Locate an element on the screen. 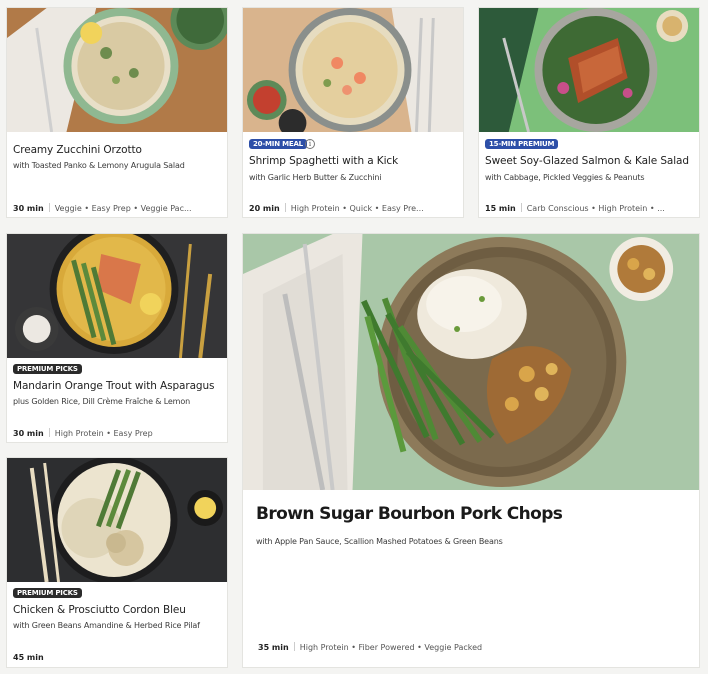 This screenshot has width=708, height=674. recipe-title: Mandarin Orange Trout with Asparagus is located at coordinates (114, 386).